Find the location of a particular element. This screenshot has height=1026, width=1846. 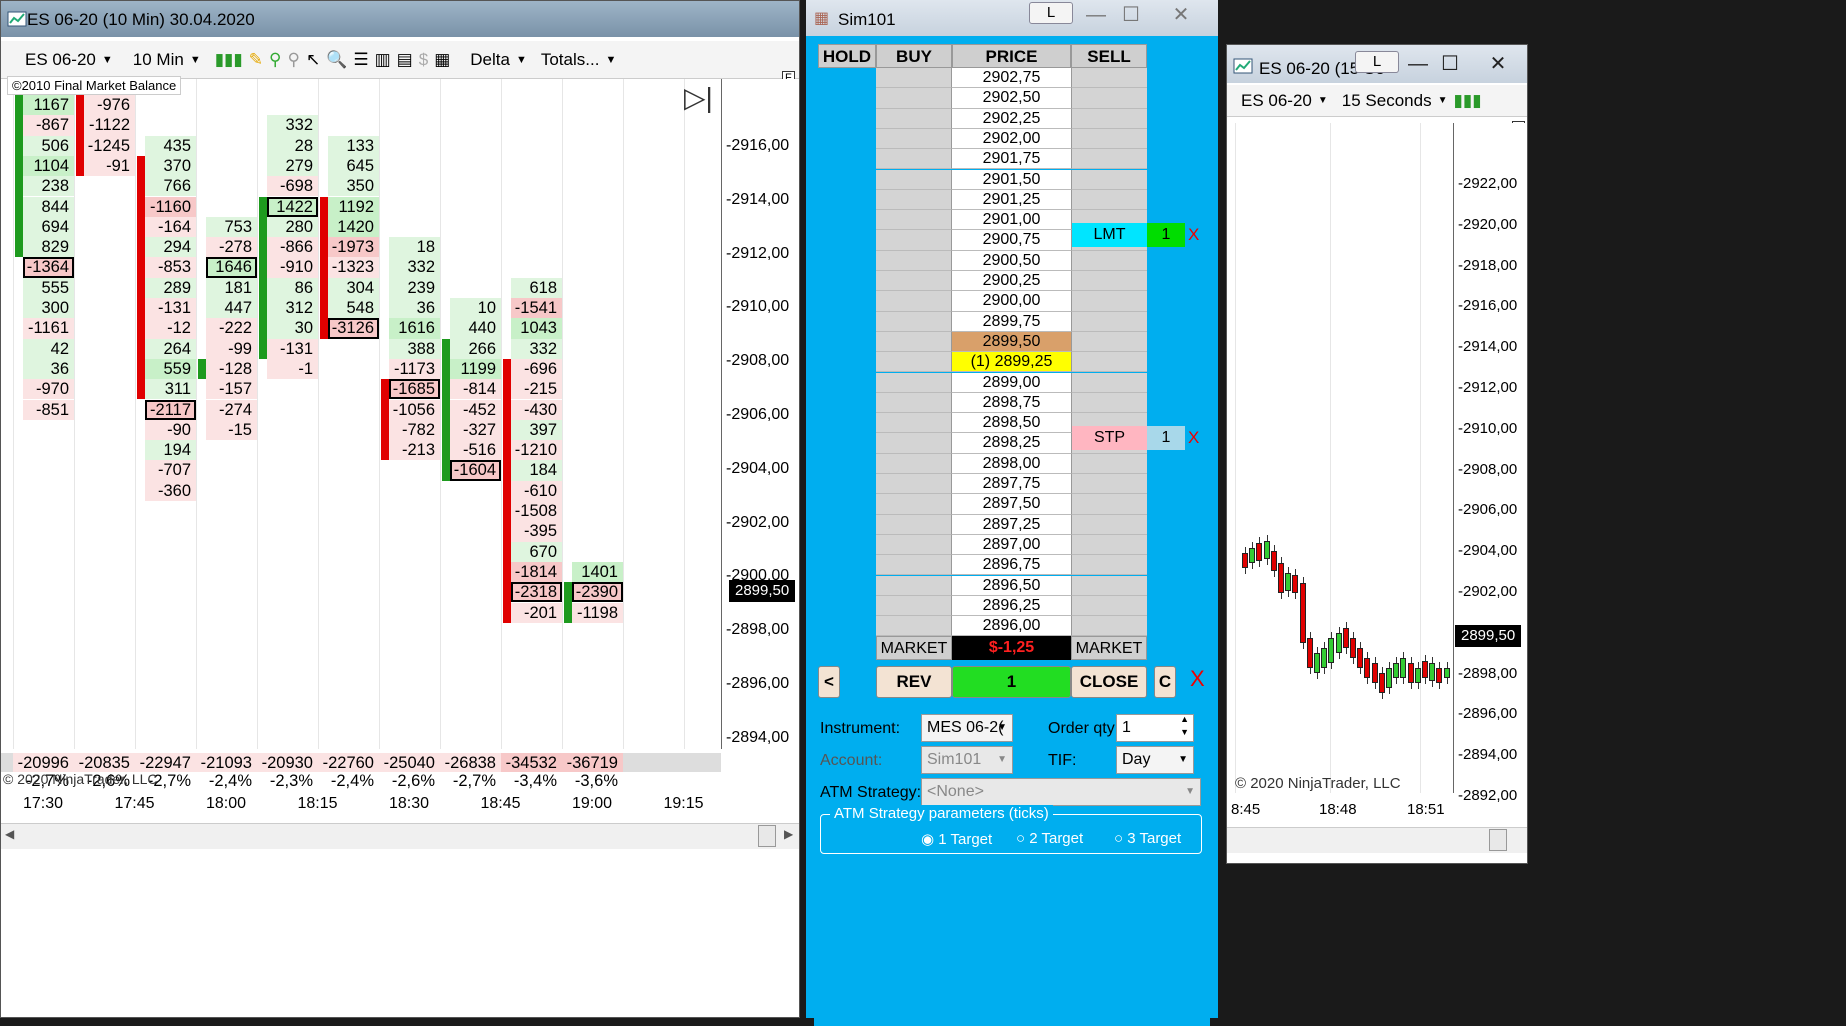

target2-radio: ○ 2 Target is located at coordinates (1049, 838).